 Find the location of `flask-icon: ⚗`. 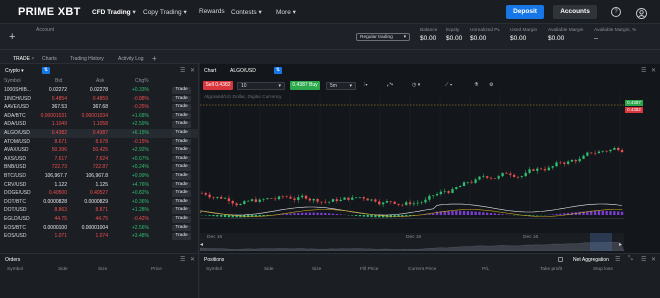

flask-icon: ⚗ is located at coordinates (476, 85).